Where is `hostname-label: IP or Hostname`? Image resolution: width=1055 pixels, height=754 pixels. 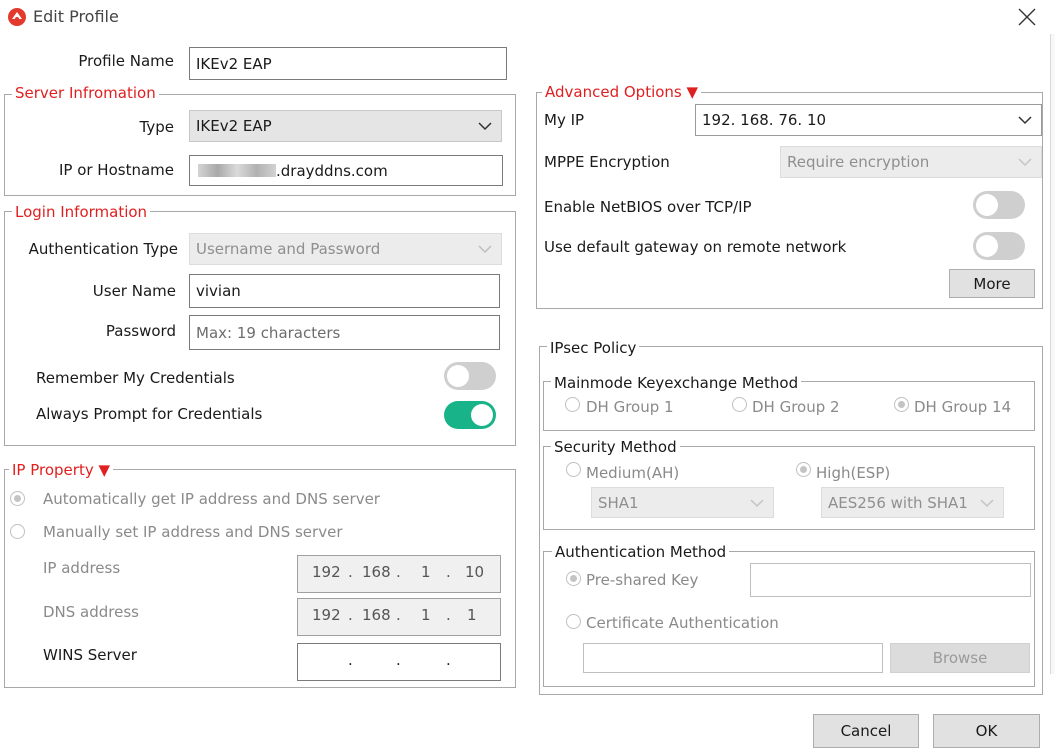
hostname-label: IP or Hostname is located at coordinates (116, 170).